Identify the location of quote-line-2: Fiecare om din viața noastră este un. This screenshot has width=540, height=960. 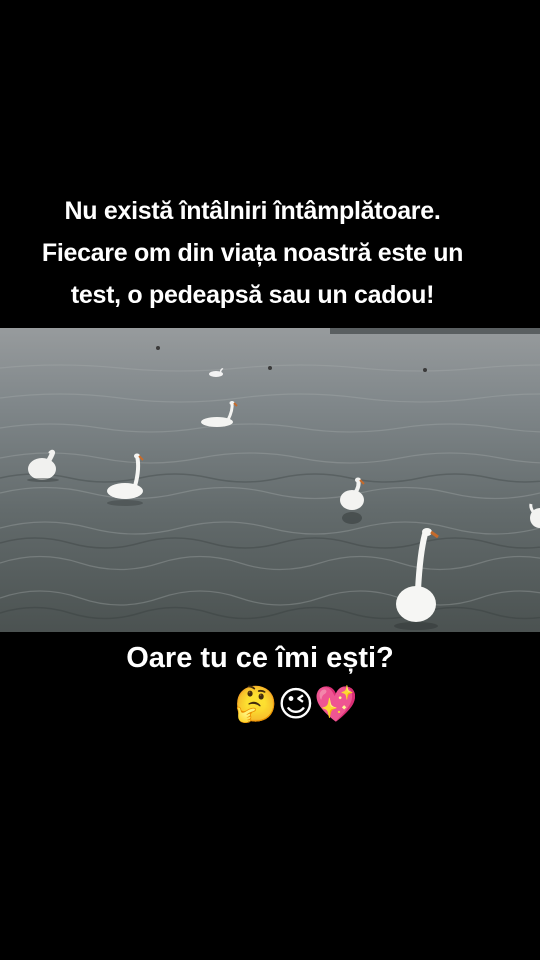
(252, 253).